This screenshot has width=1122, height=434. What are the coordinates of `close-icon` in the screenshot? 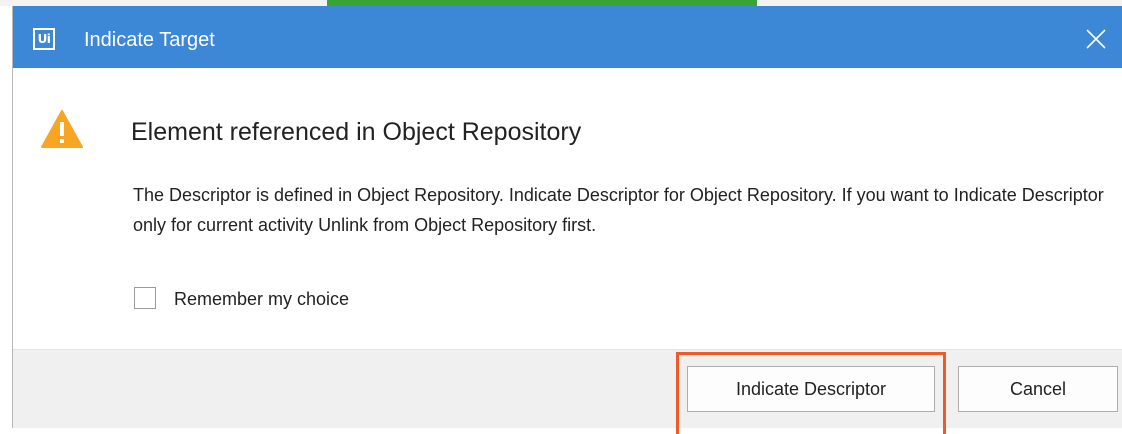 It's located at (1096, 39).